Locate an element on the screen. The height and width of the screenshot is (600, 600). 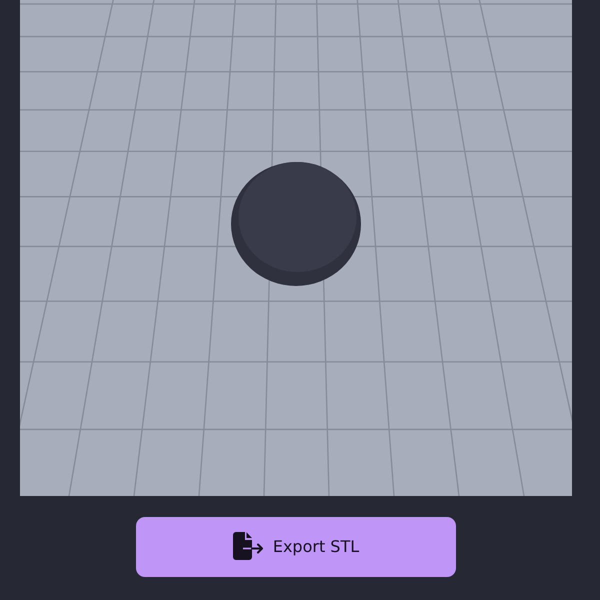
file-export-icon is located at coordinates (248, 546).